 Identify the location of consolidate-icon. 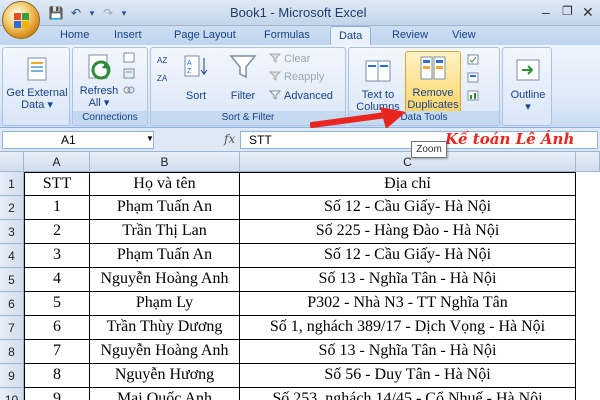
(474, 79).